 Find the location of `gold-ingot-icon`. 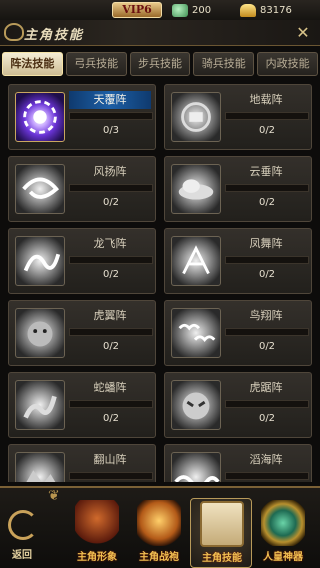

gold-ingot-icon is located at coordinates (248, 10).